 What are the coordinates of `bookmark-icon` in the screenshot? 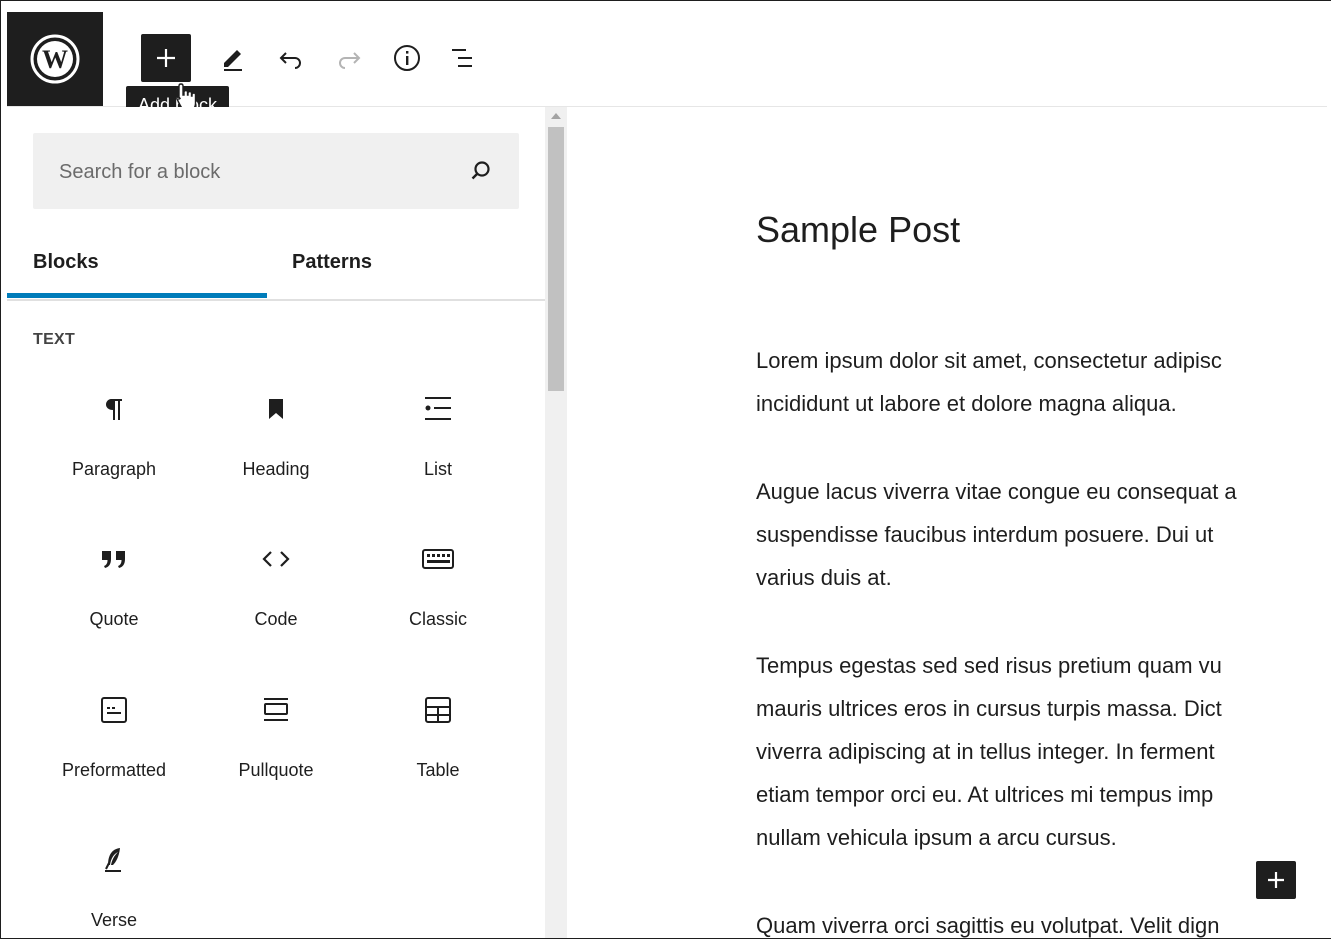 It's located at (276, 409).